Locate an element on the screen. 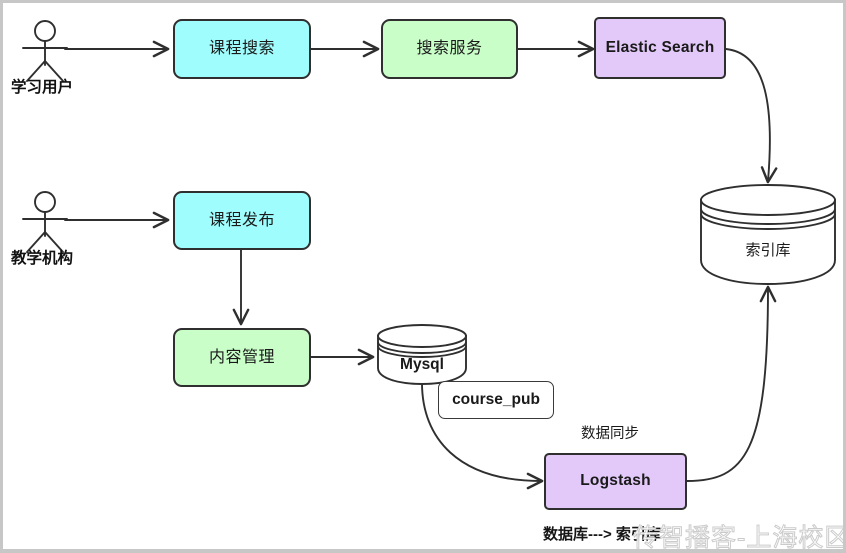  mysql-cylinder-icon is located at coordinates (422, 354).